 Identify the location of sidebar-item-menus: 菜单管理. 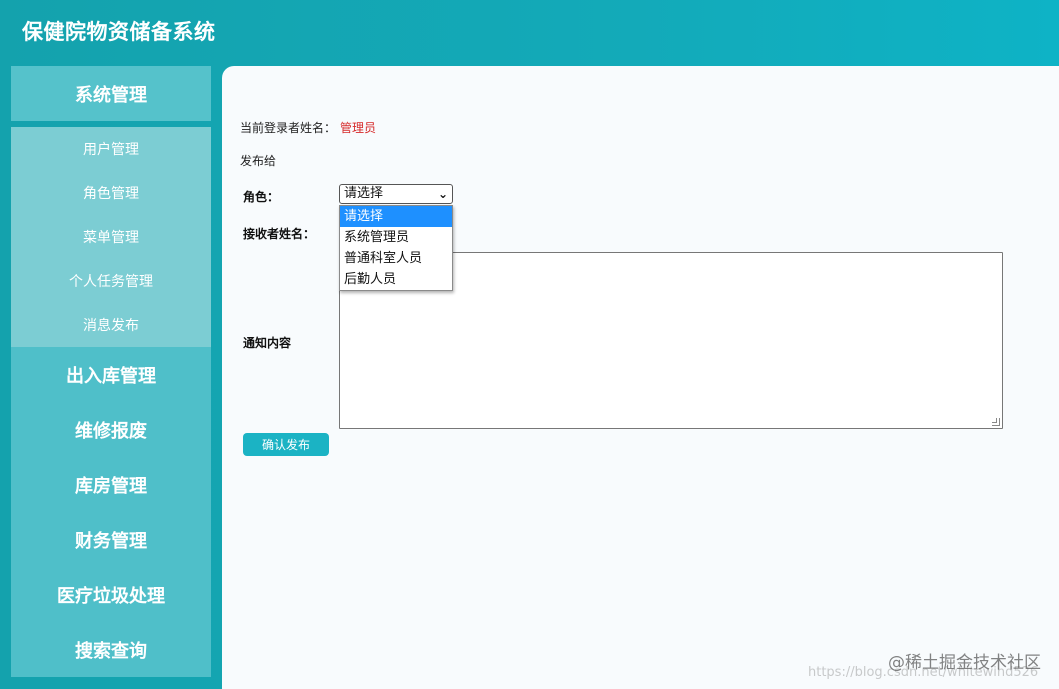
(111, 237).